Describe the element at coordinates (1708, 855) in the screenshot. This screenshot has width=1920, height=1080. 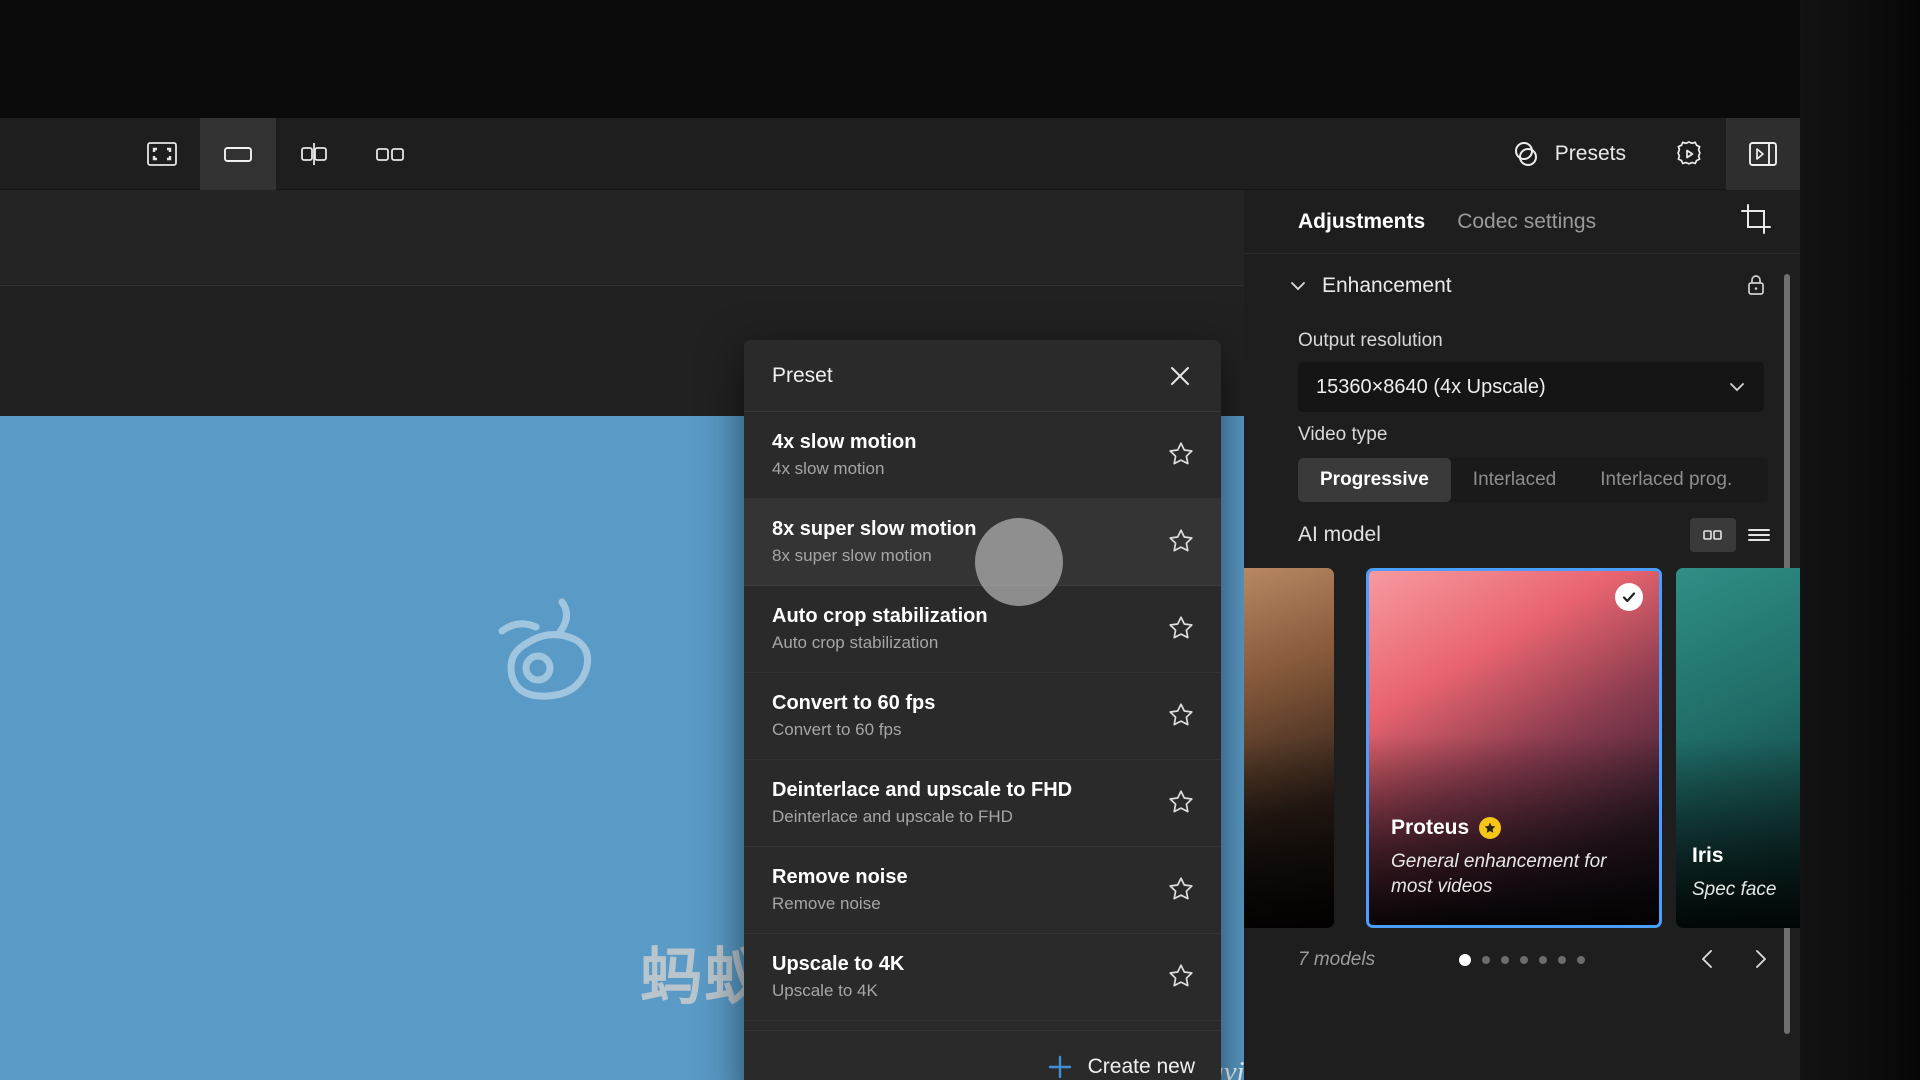
I see `ai-model-card-next-name: Iris` at that location.